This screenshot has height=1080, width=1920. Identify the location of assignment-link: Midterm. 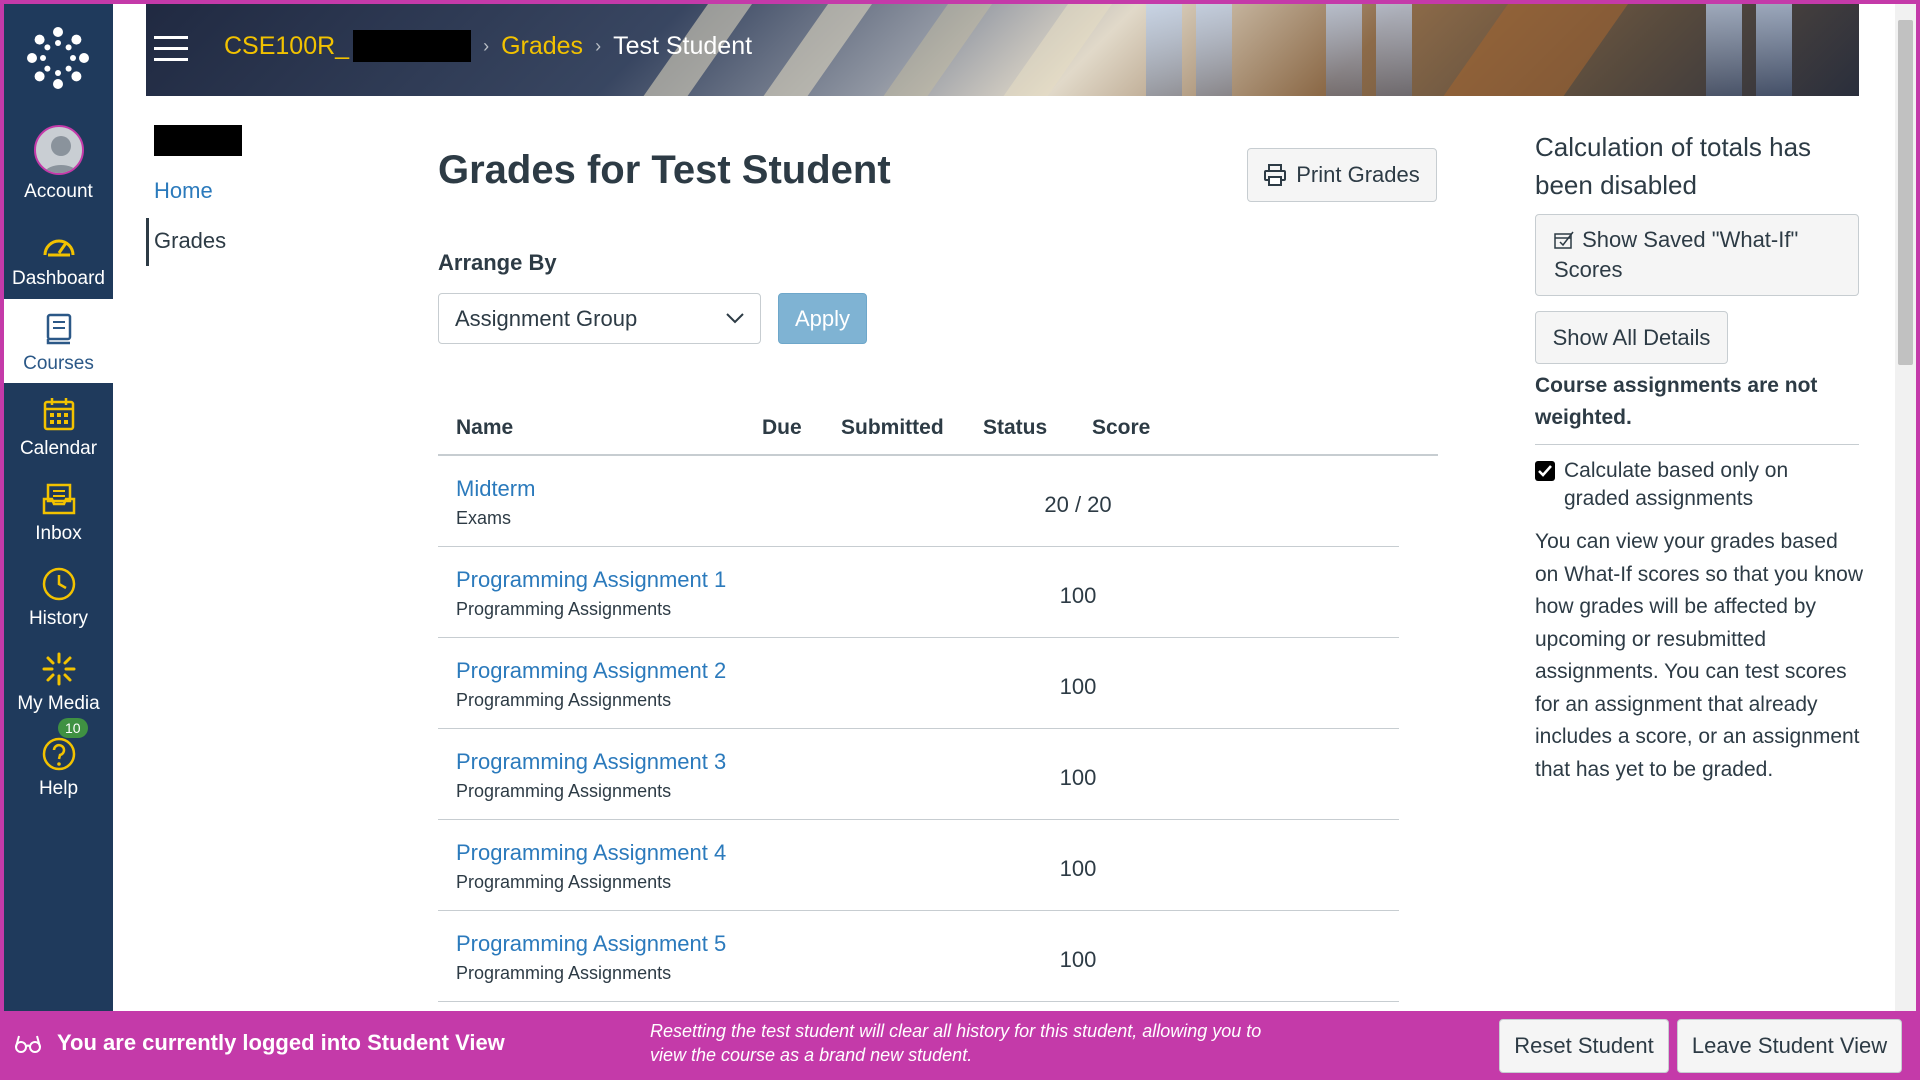
(495, 489).